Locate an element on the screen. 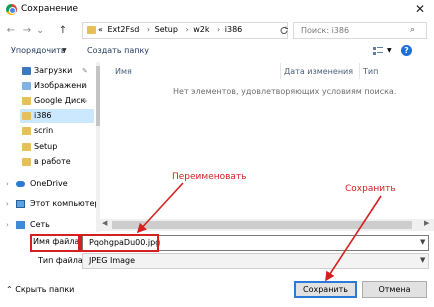  hide-folders-label: Скрыть папки is located at coordinates (45, 289).